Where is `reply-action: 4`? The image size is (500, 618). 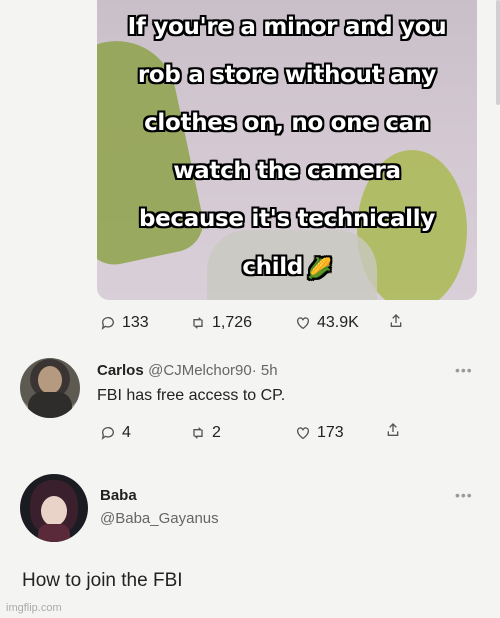 reply-action: 4 is located at coordinates (115, 433).